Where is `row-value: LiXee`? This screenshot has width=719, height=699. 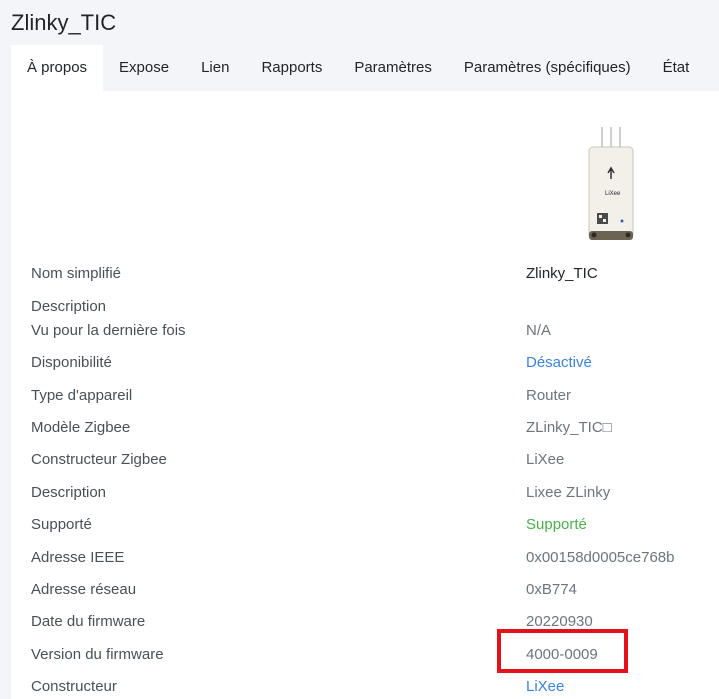
row-value: LiXee is located at coordinates (545, 459).